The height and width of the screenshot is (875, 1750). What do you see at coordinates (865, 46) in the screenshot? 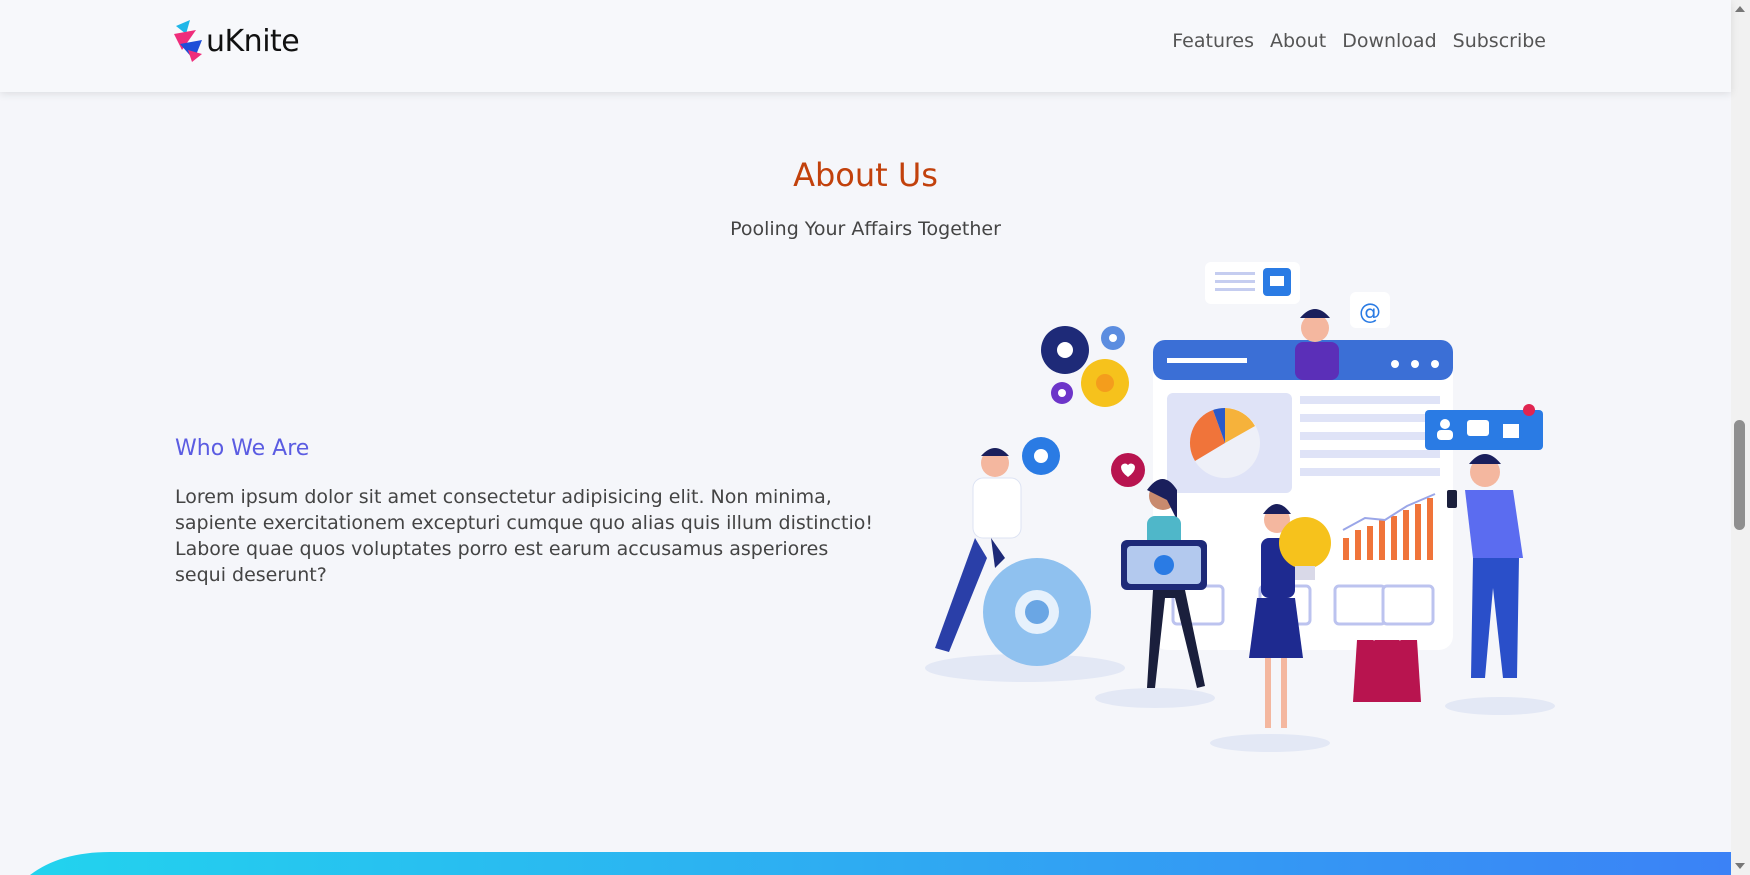
I see `navbar: uKnite Features About Download Subscribe` at bounding box center [865, 46].